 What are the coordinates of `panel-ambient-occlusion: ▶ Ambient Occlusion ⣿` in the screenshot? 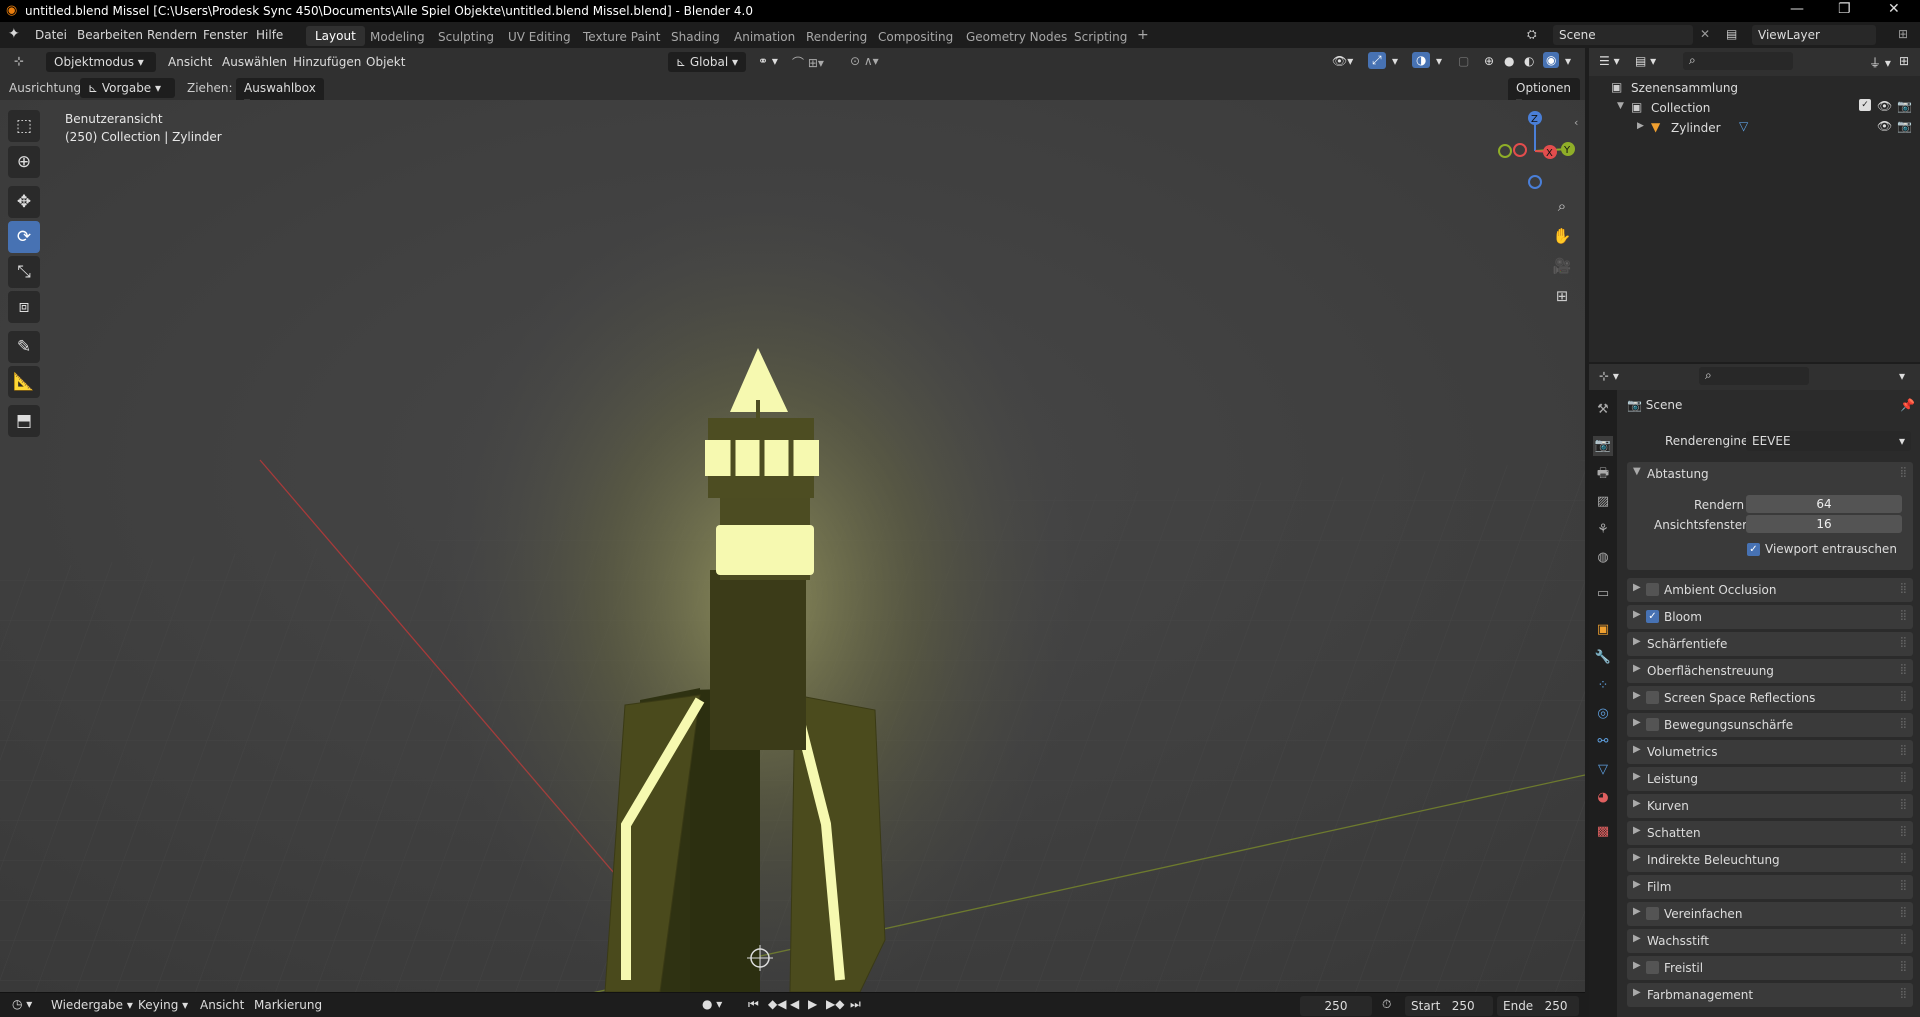 It's located at (1770, 590).